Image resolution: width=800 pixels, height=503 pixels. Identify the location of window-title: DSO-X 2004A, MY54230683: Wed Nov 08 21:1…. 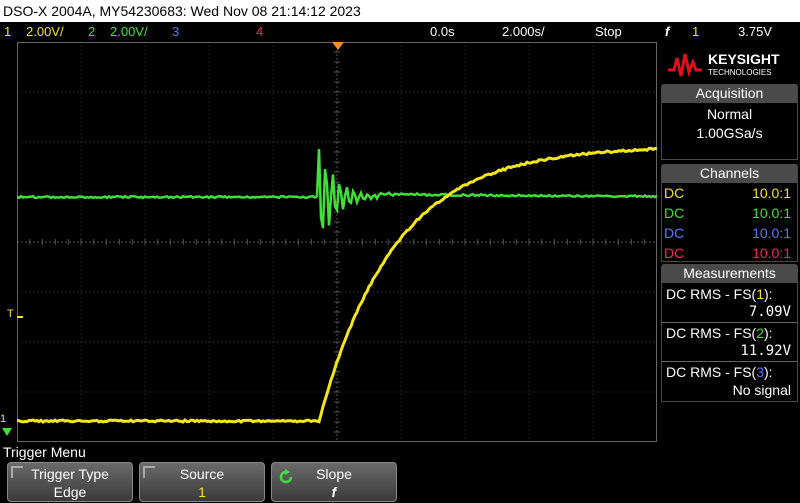
(400, 11).